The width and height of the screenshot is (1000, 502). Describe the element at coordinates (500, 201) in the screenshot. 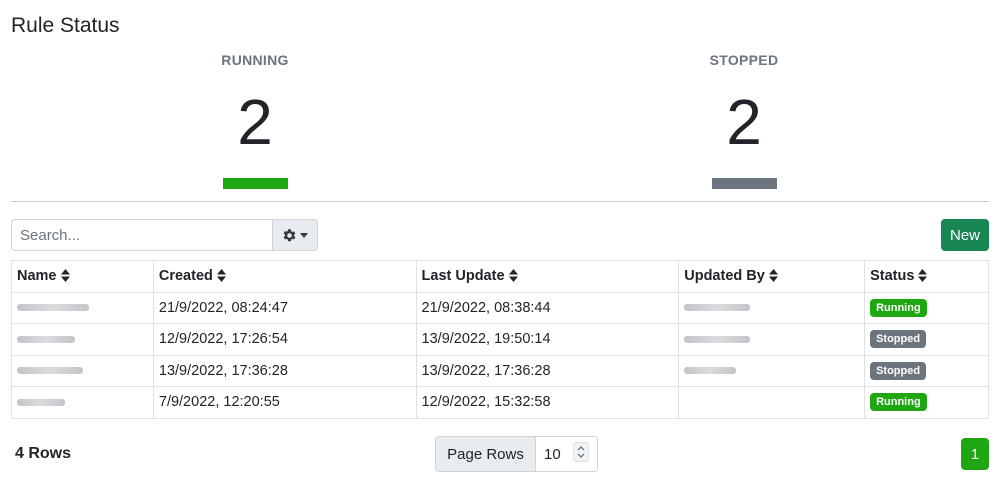

I see `divider` at that location.